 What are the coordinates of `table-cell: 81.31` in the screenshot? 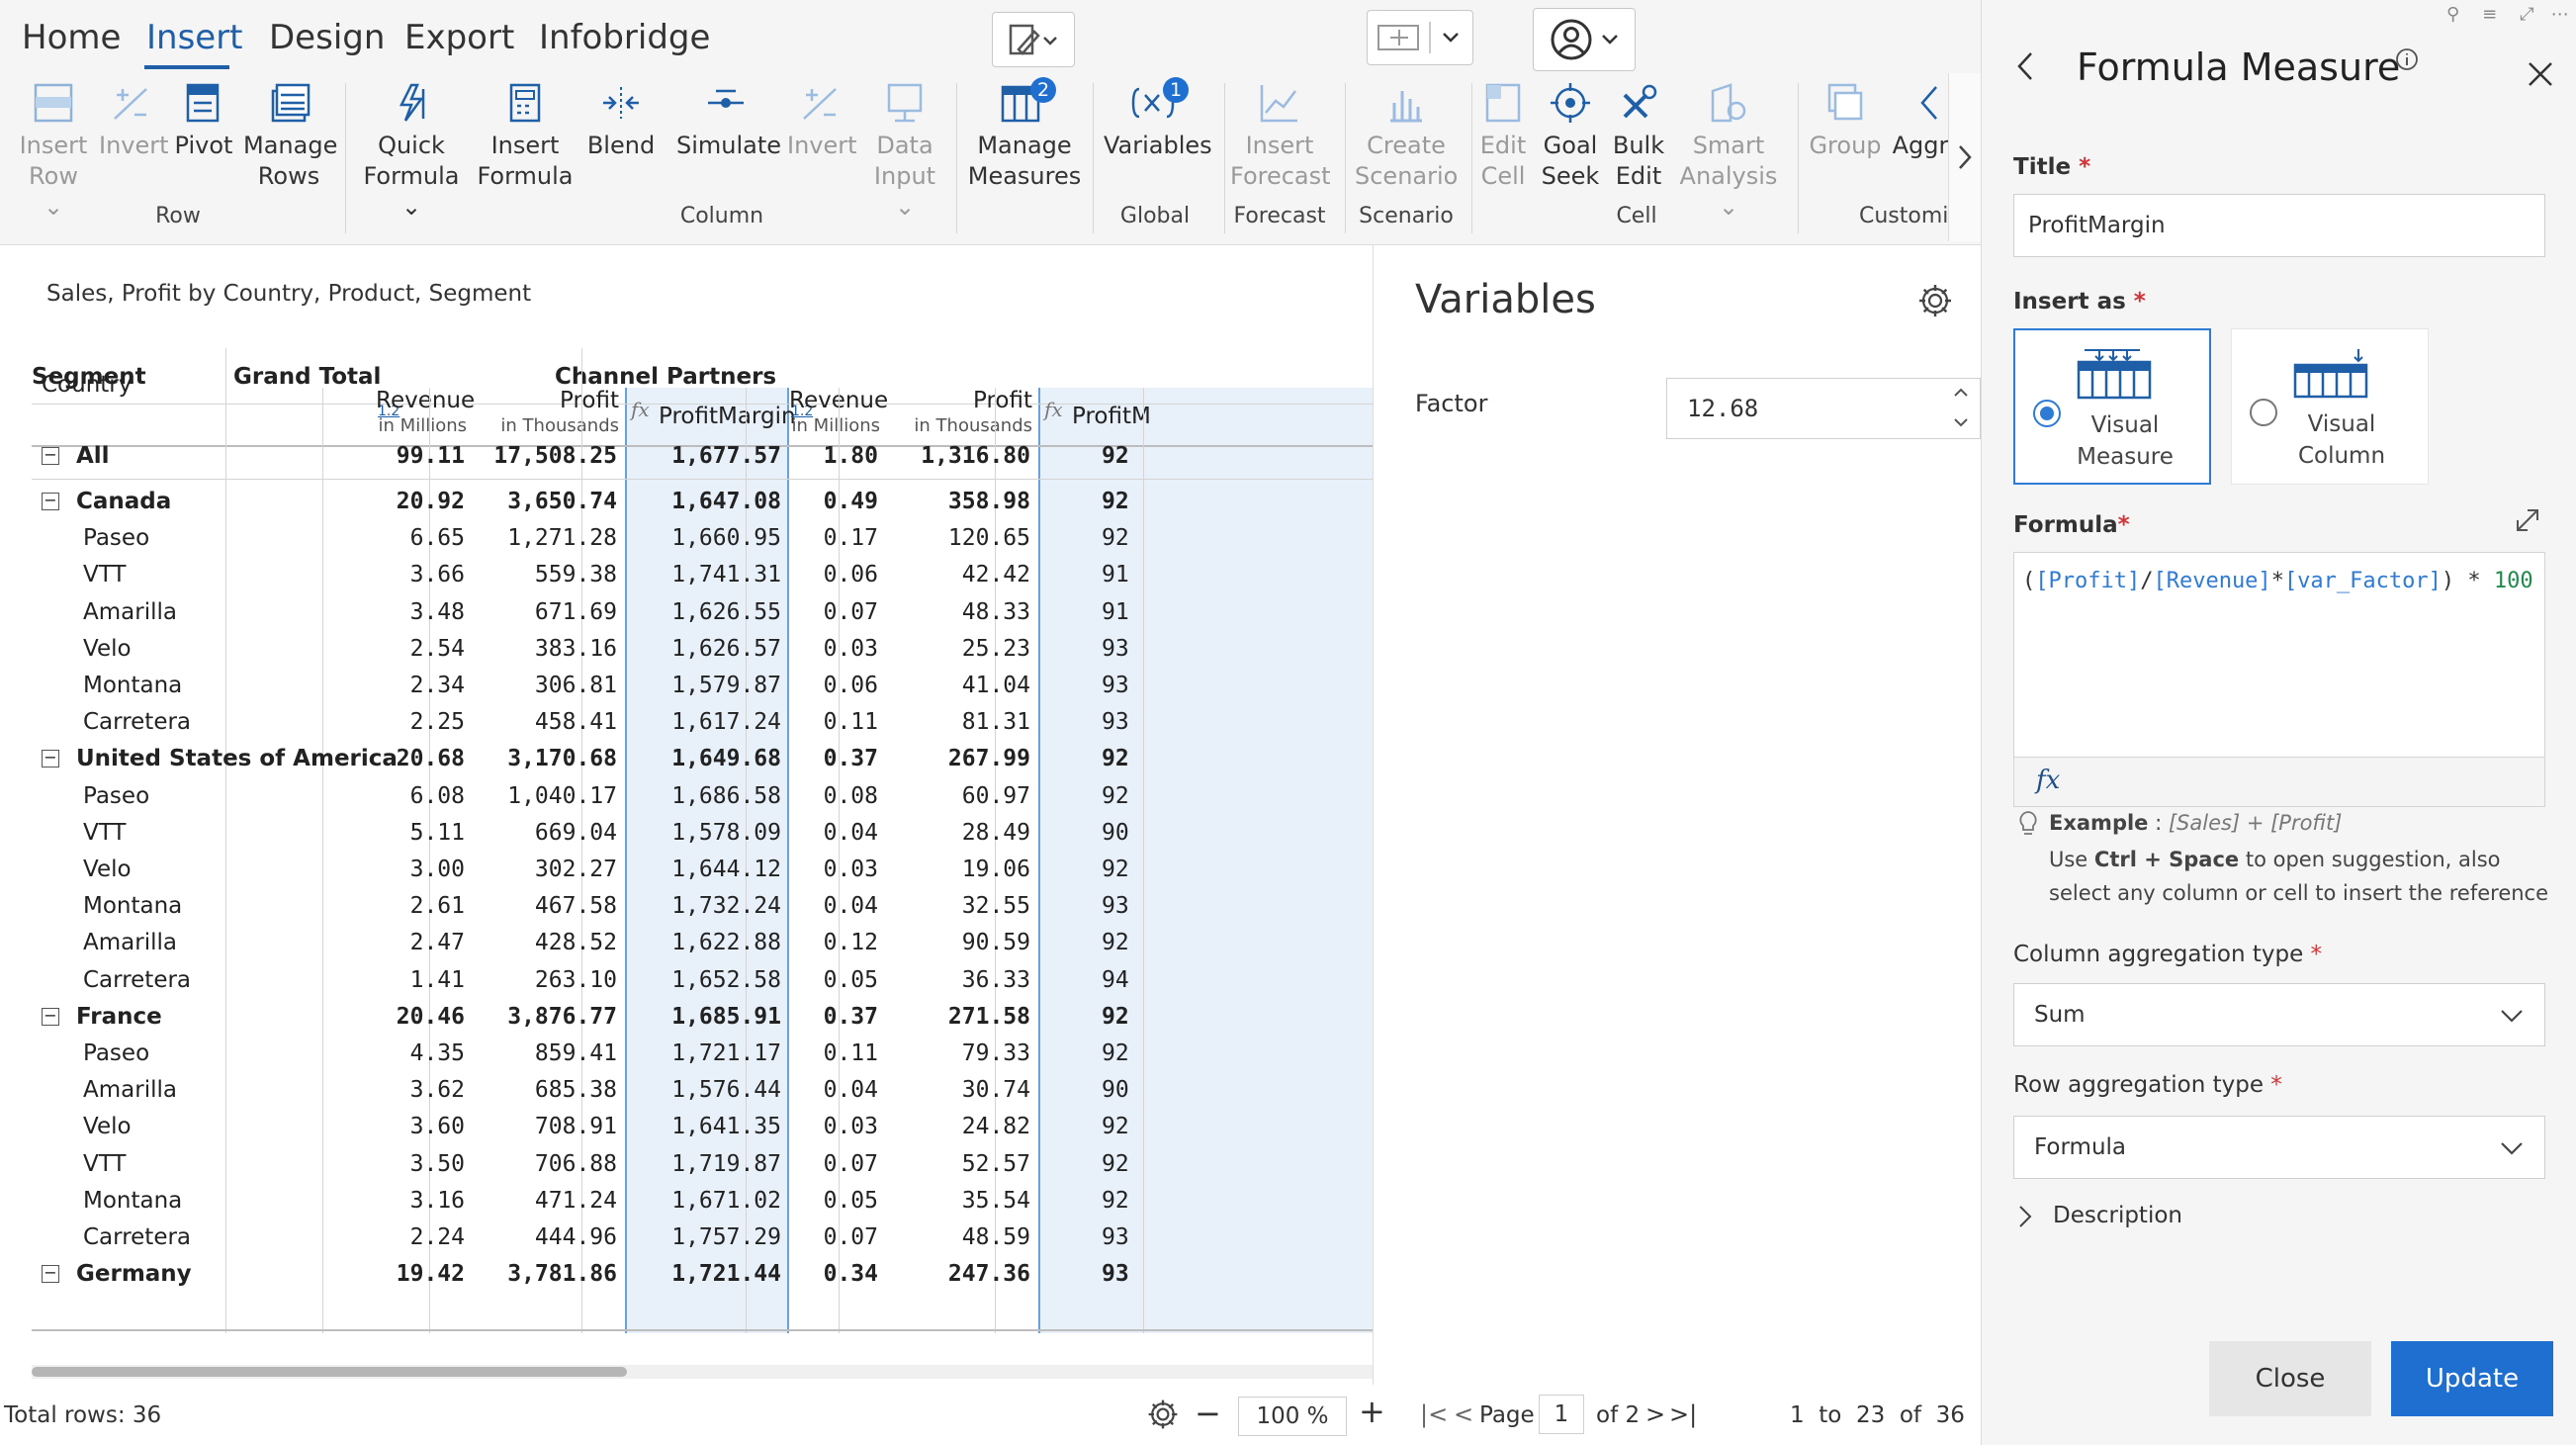 It's located at (995, 722).